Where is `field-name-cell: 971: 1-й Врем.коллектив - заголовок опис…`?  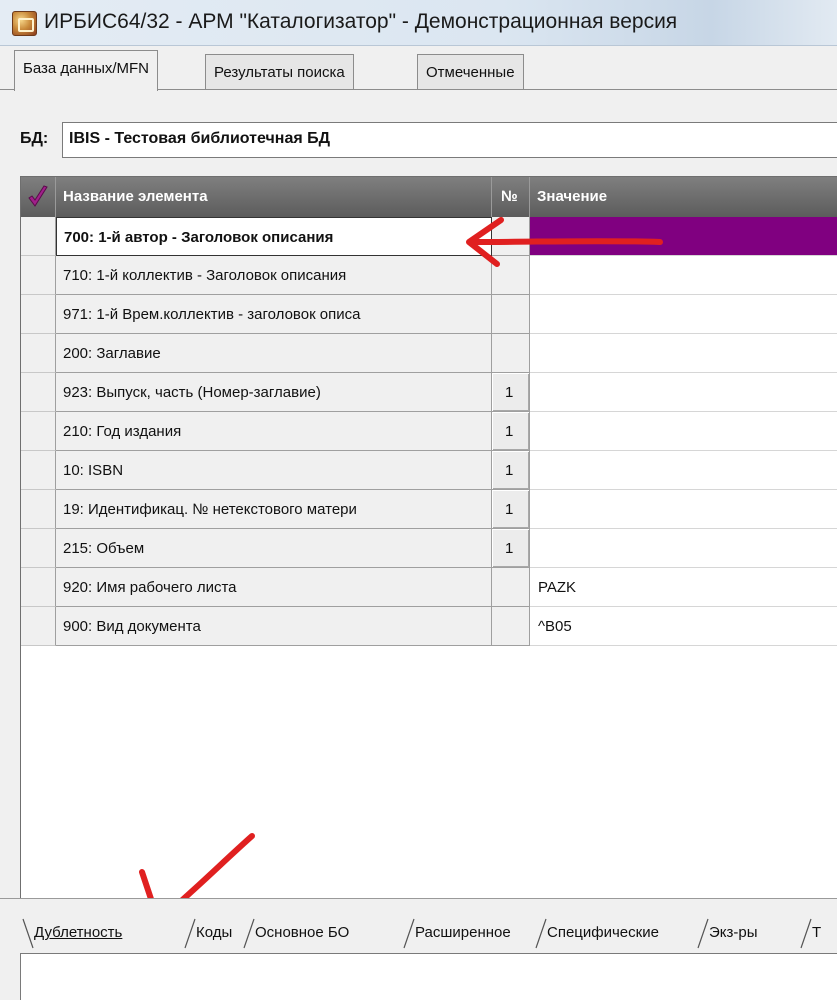 field-name-cell: 971: 1-й Врем.коллектив - заголовок опис… is located at coordinates (274, 314).